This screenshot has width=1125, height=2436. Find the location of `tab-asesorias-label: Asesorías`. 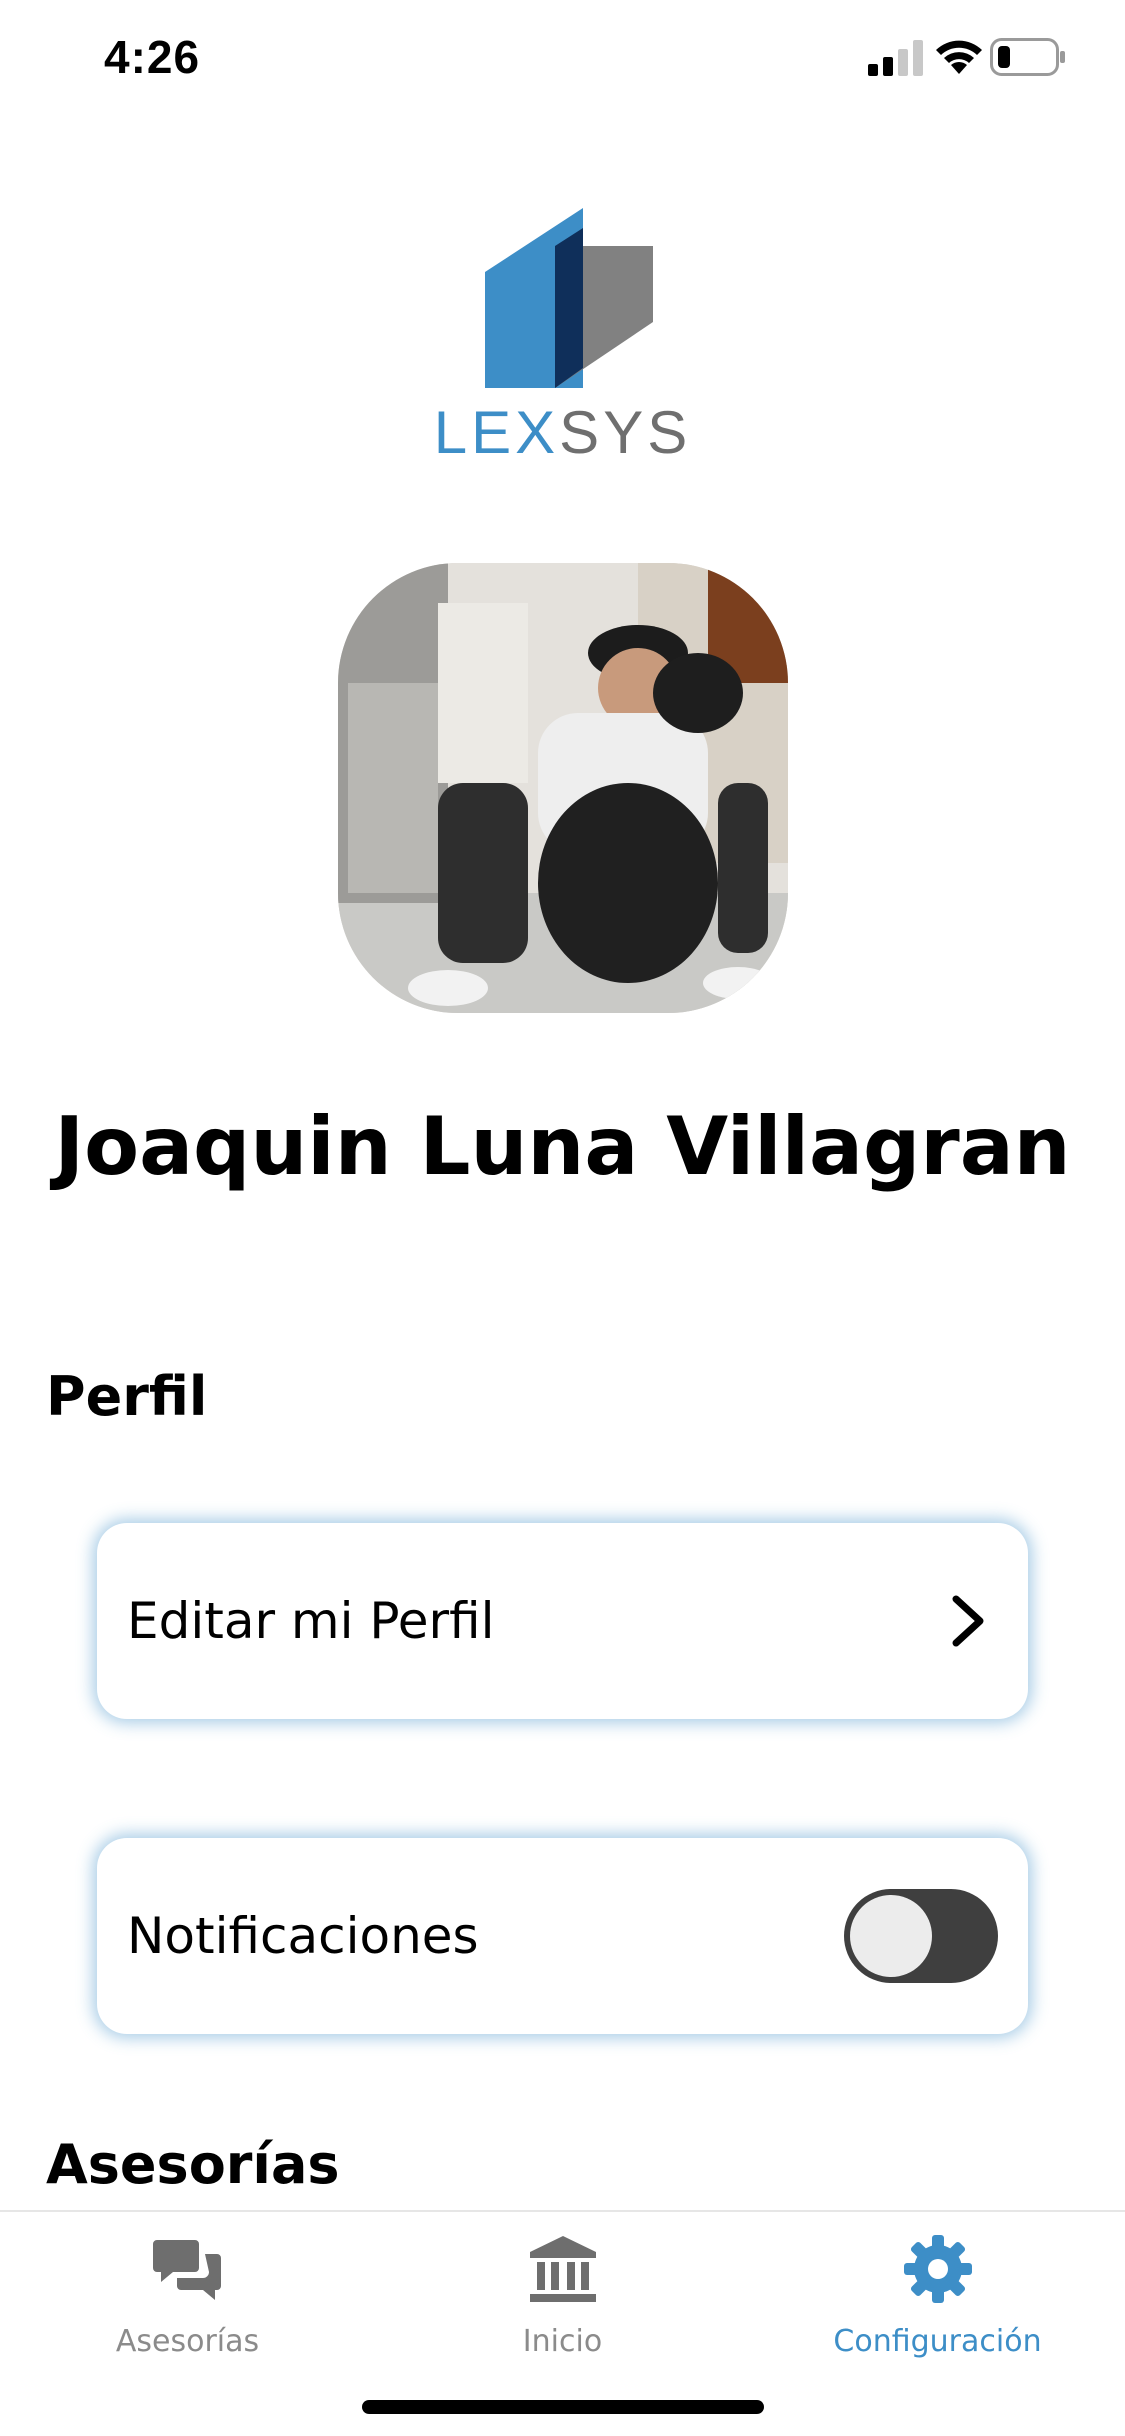

tab-asesorias-label: Asesorías is located at coordinates (187, 2341).